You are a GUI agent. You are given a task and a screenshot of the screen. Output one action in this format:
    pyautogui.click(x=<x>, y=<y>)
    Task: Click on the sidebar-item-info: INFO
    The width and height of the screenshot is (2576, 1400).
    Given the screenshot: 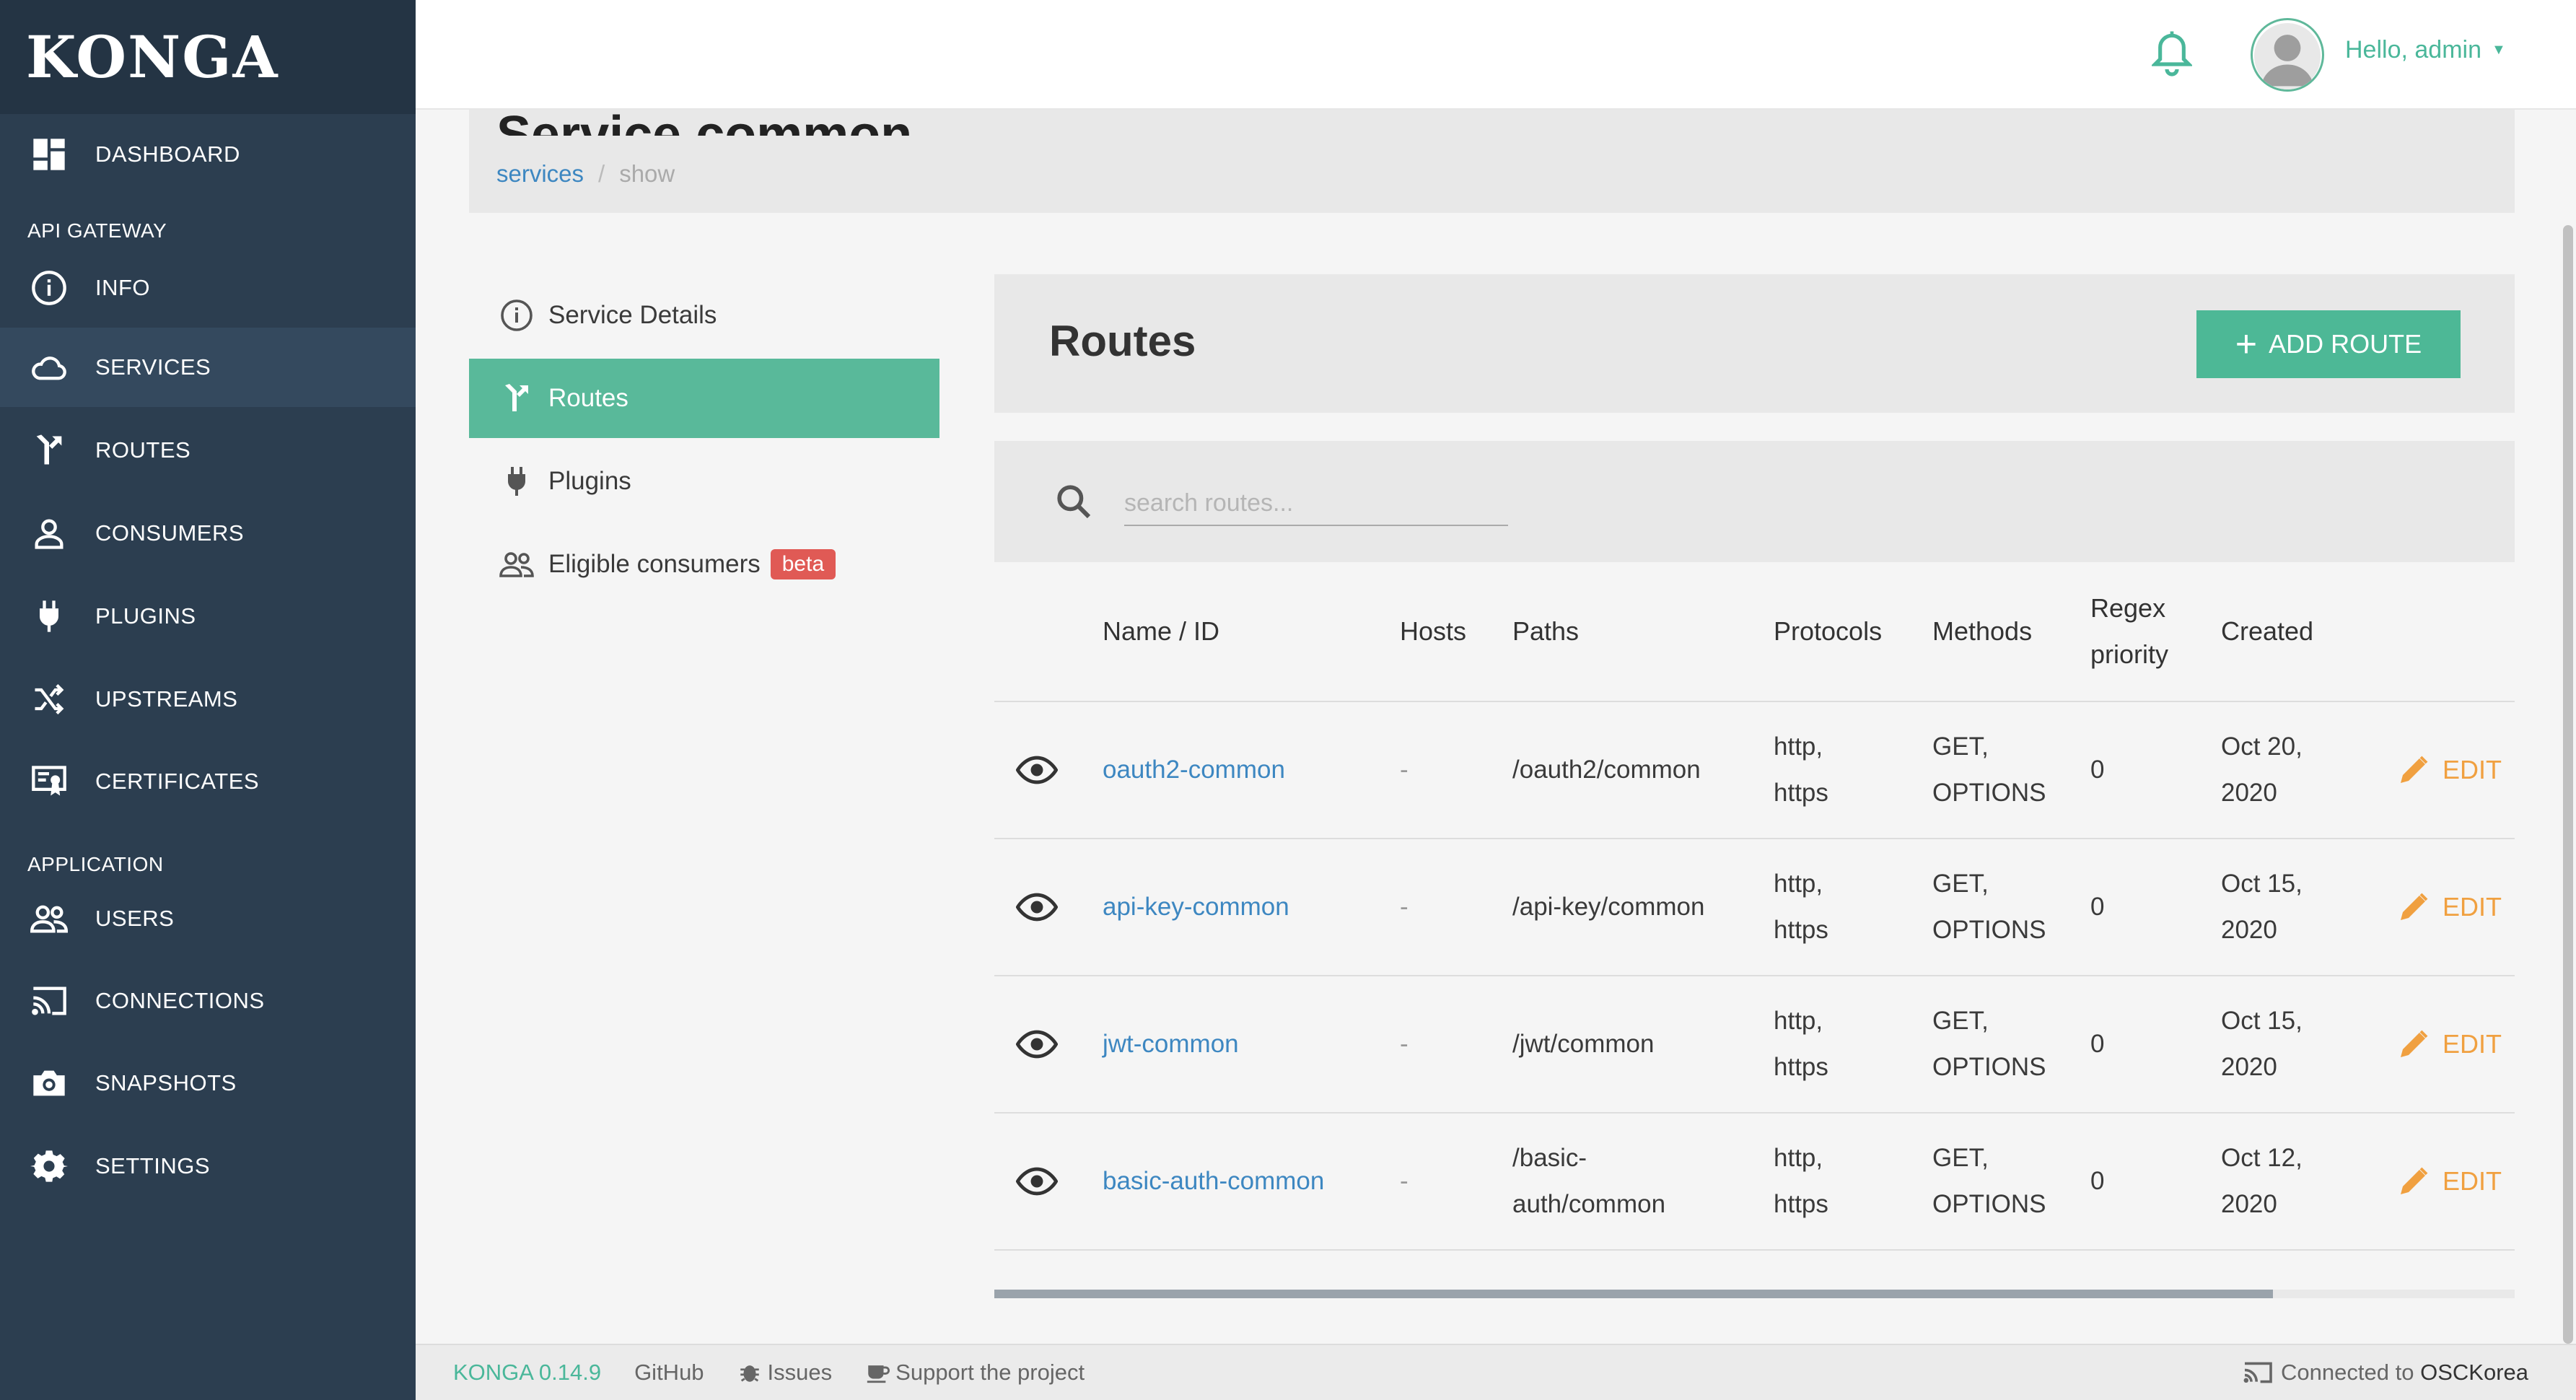 What is the action you would take?
    pyautogui.click(x=208, y=288)
    